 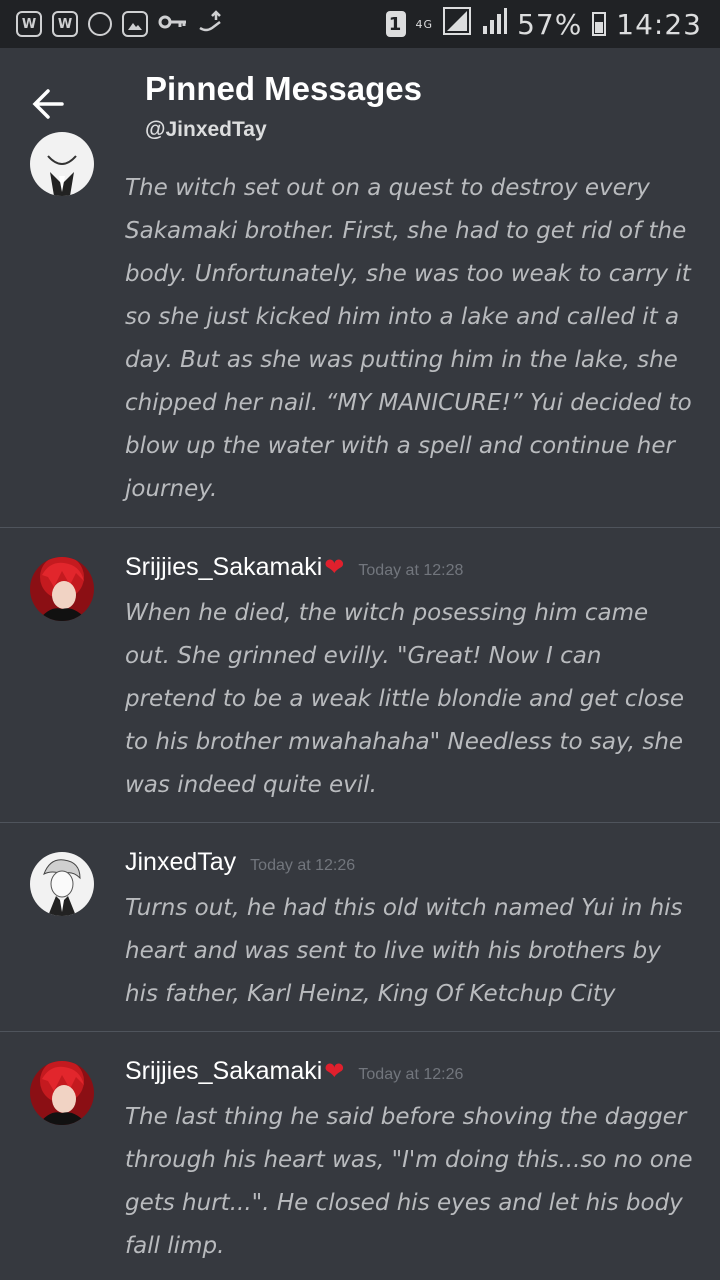 I want to click on network-type: 4G, so click(x=424, y=24).